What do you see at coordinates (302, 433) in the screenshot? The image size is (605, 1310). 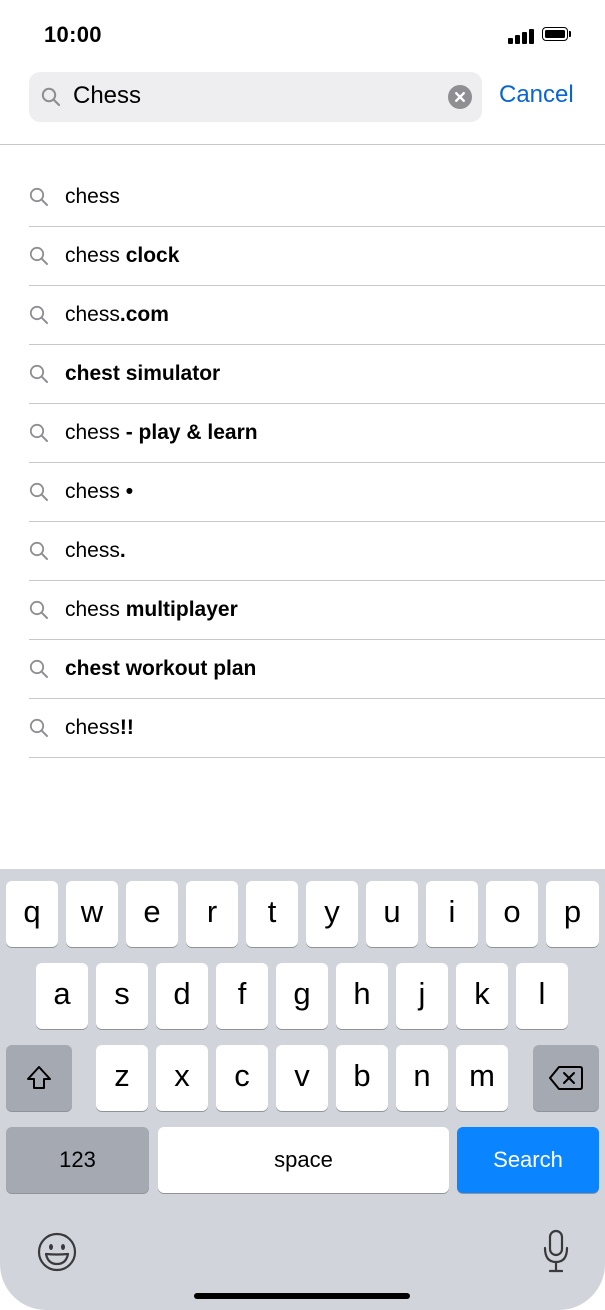 I see `suggestion-item: chess - play & learn` at bounding box center [302, 433].